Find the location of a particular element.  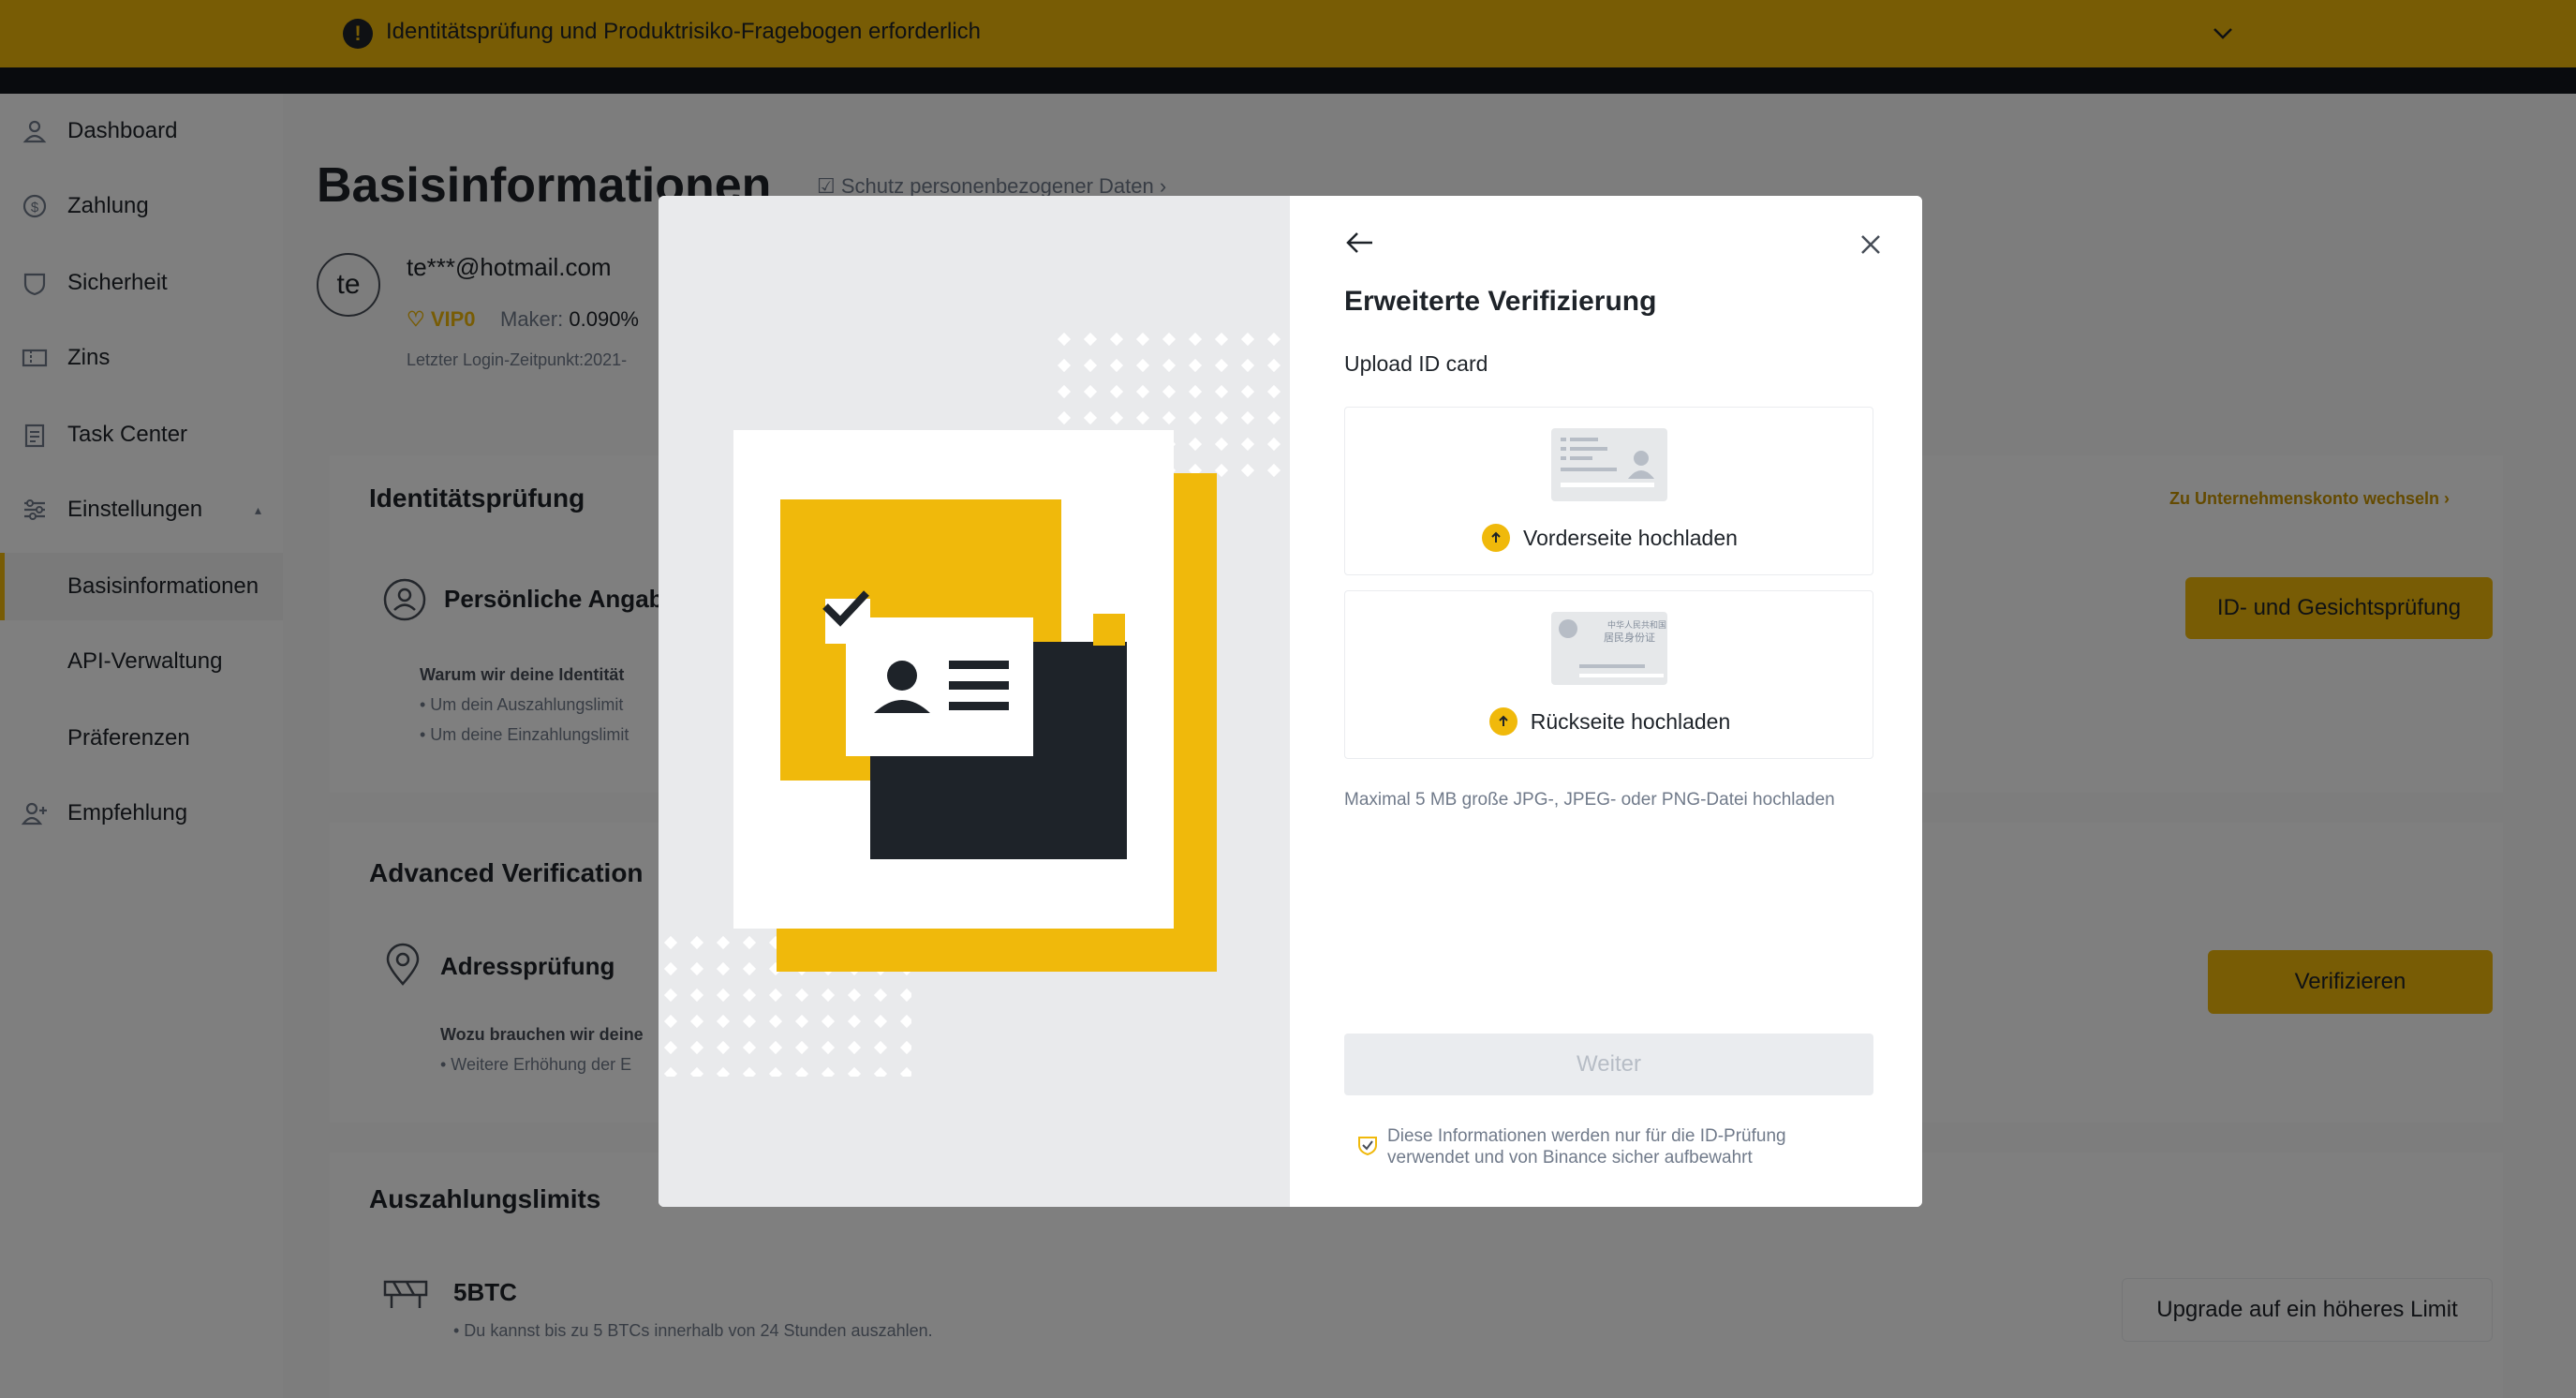

id-card-back-icon: 中华人民共和国 居民身份证 is located at coordinates (1609, 648).